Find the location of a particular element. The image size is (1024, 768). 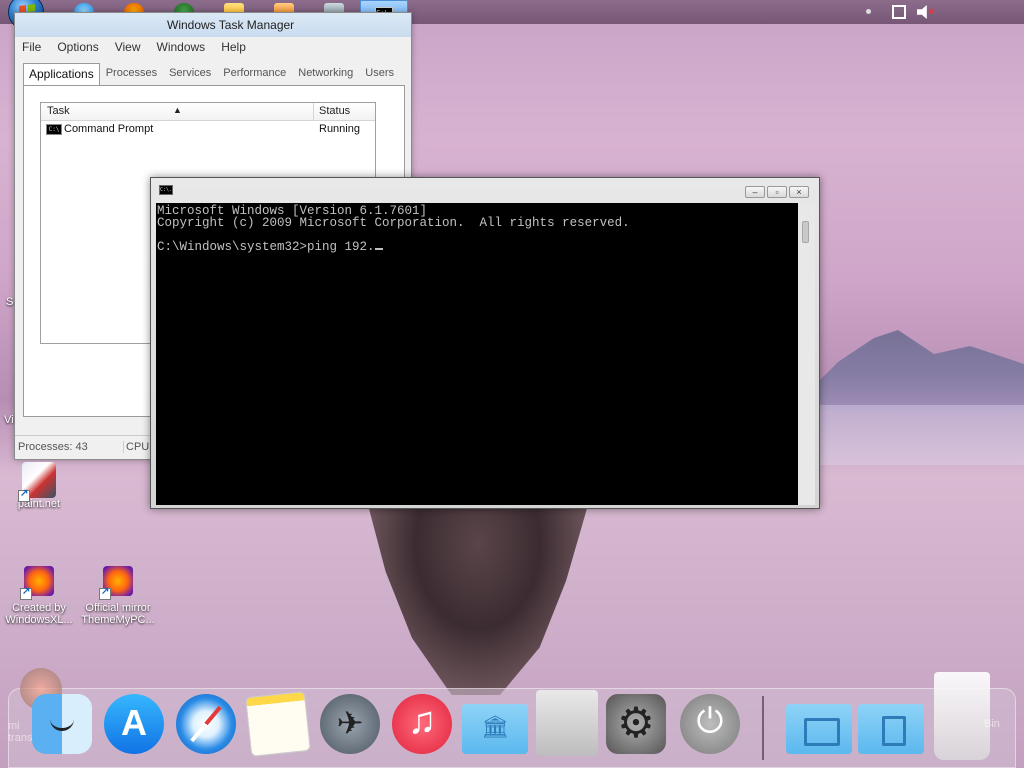

console-input: C:\Windows\system32>ping 192. is located at coordinates (266, 247).